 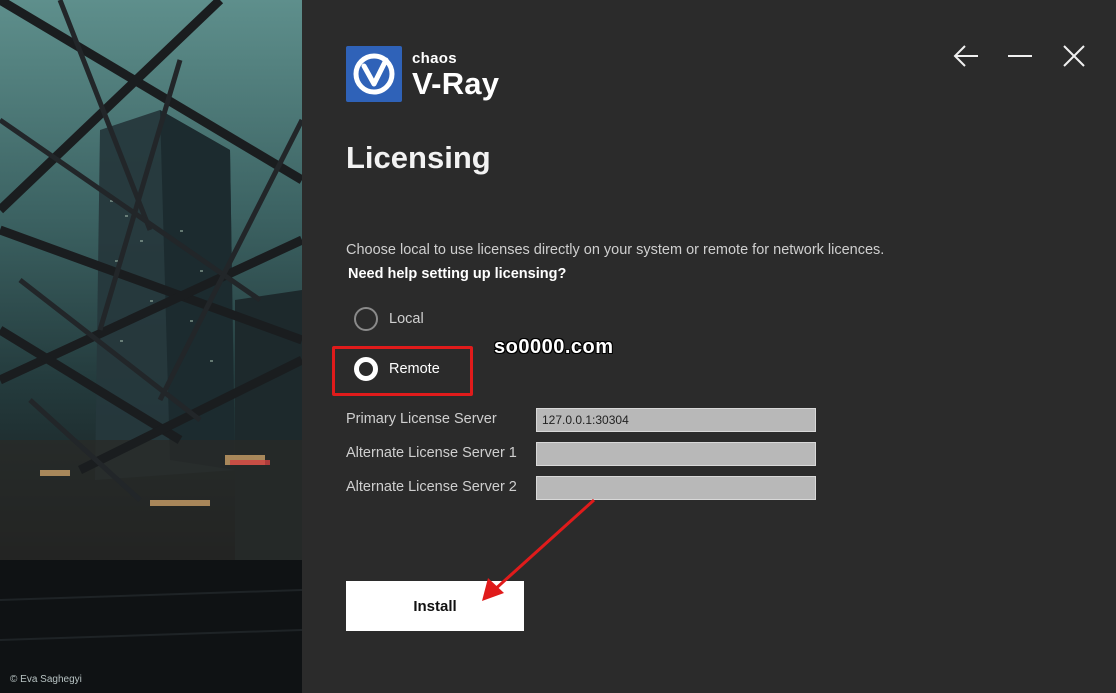 What do you see at coordinates (406, 319) in the screenshot?
I see `radio-local-label: Local` at bounding box center [406, 319].